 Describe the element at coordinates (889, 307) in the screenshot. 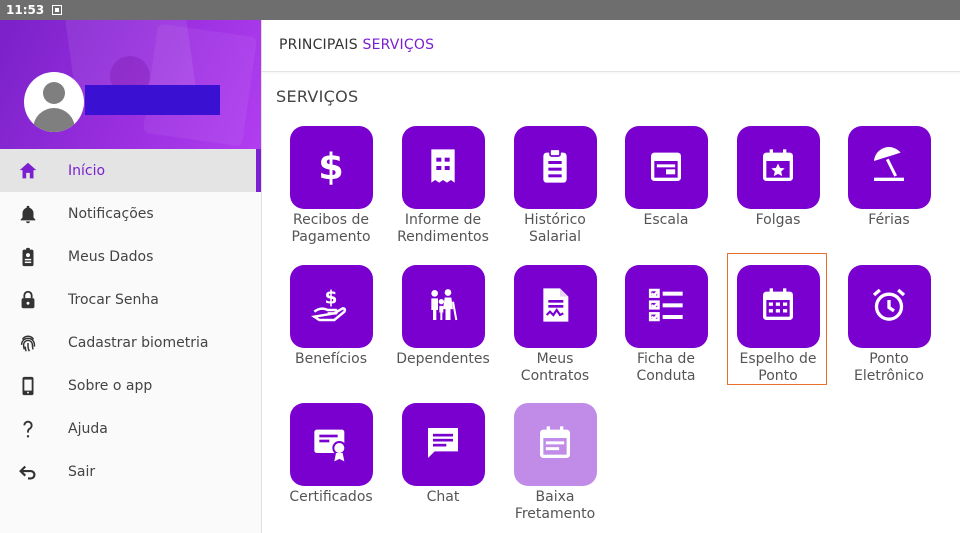

I see `alarm-clock-icon` at that location.